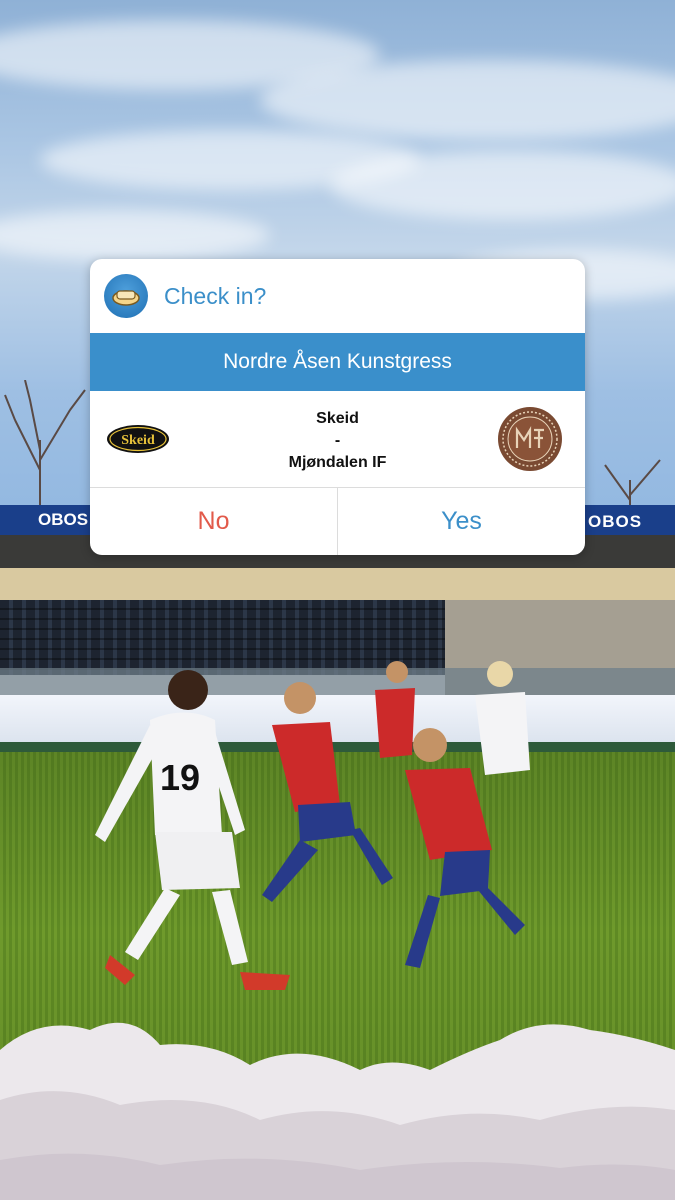 The width and height of the screenshot is (675, 1200). I want to click on skeid-logo-text: Skeid, so click(138, 440).